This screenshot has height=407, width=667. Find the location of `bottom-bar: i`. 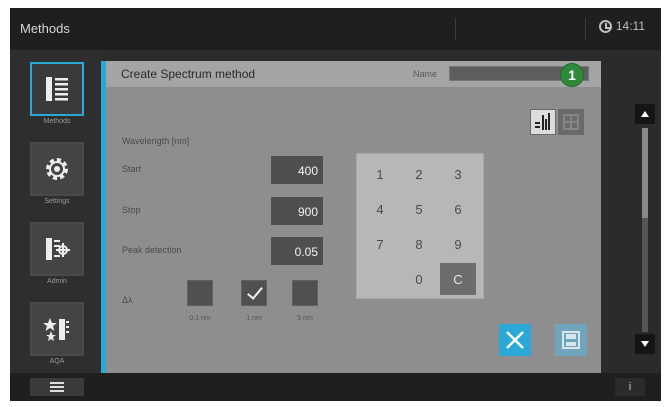

bottom-bar: i is located at coordinates (335, 387).